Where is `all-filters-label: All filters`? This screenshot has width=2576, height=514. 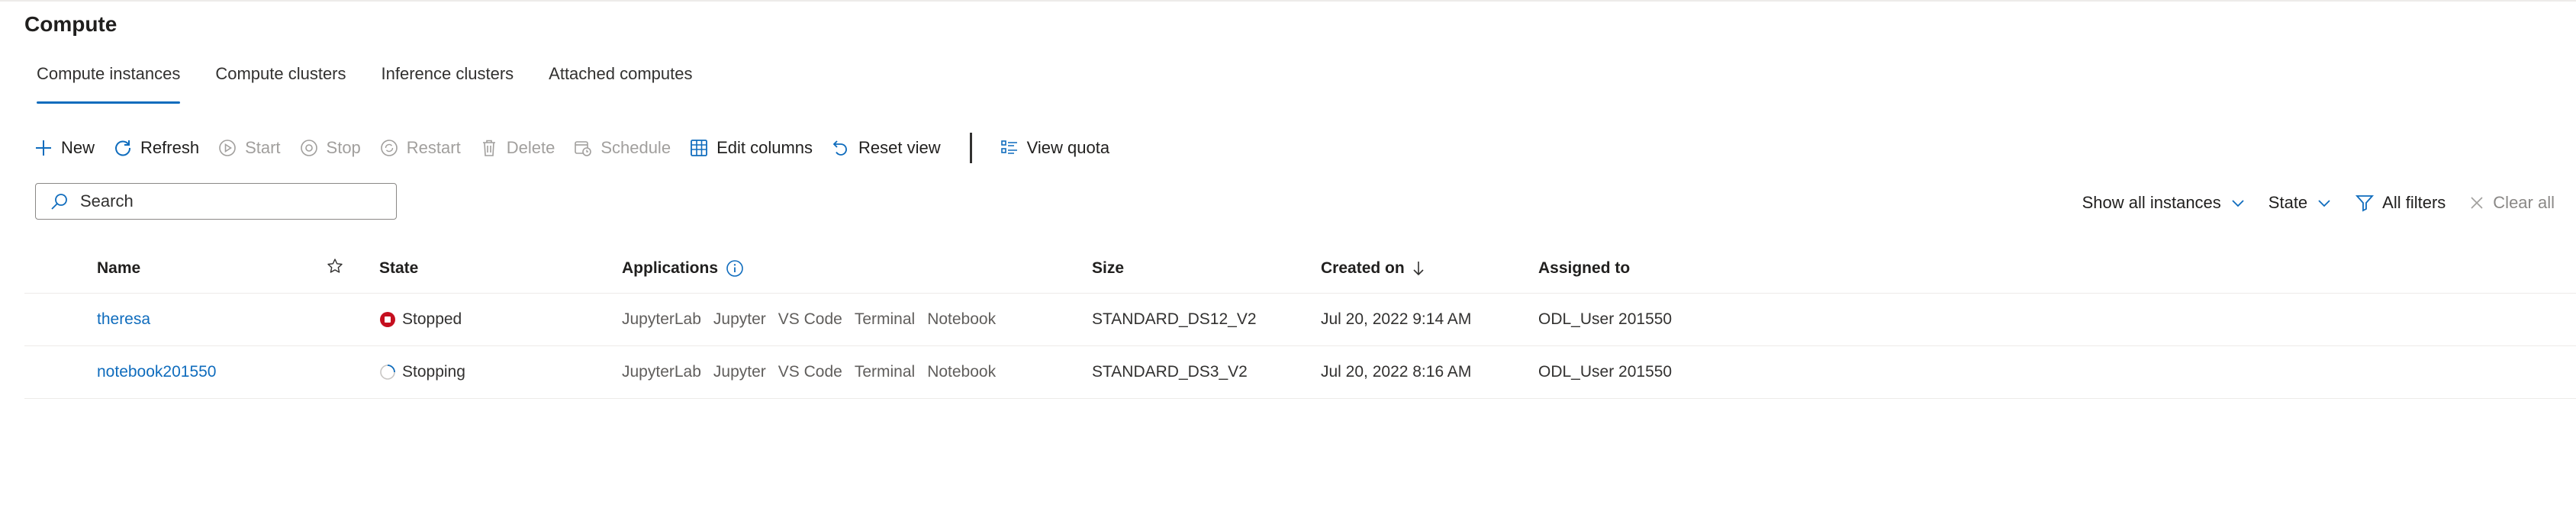
all-filters-label: All filters is located at coordinates (2414, 202).